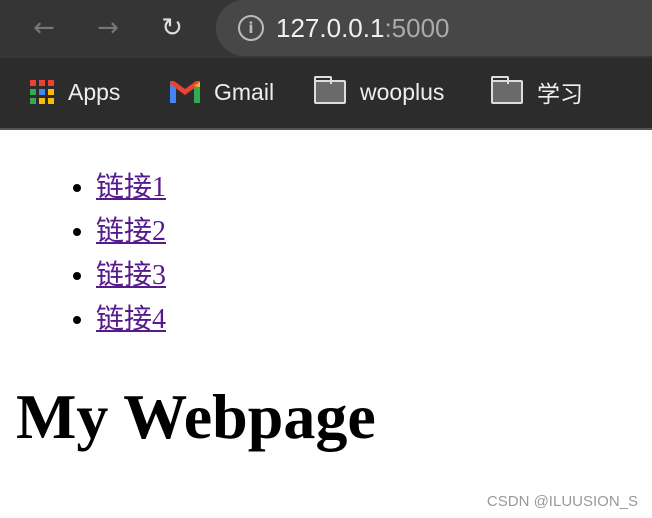 The image size is (652, 518). I want to click on link-3: 链接3, so click(131, 275).